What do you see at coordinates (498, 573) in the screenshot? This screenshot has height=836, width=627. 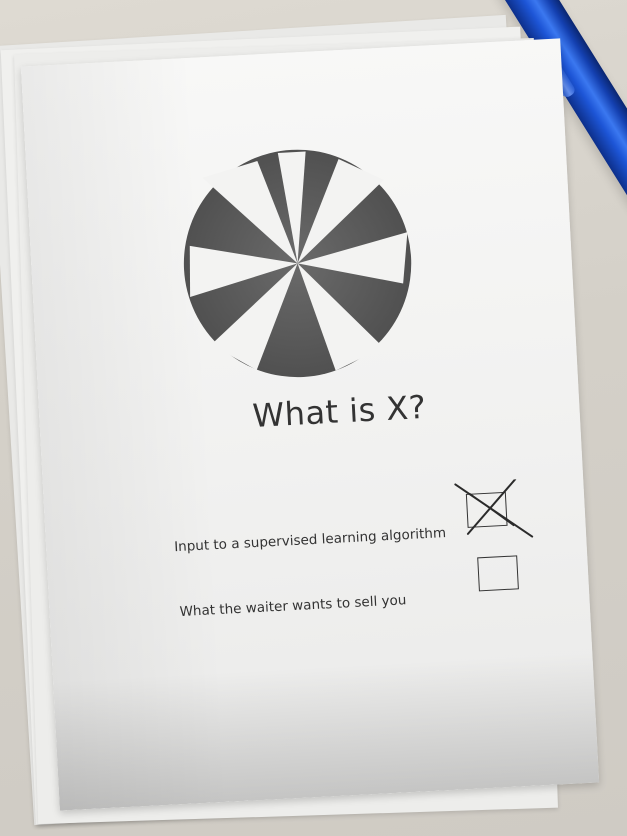 I see `answer-checkbox-empty` at bounding box center [498, 573].